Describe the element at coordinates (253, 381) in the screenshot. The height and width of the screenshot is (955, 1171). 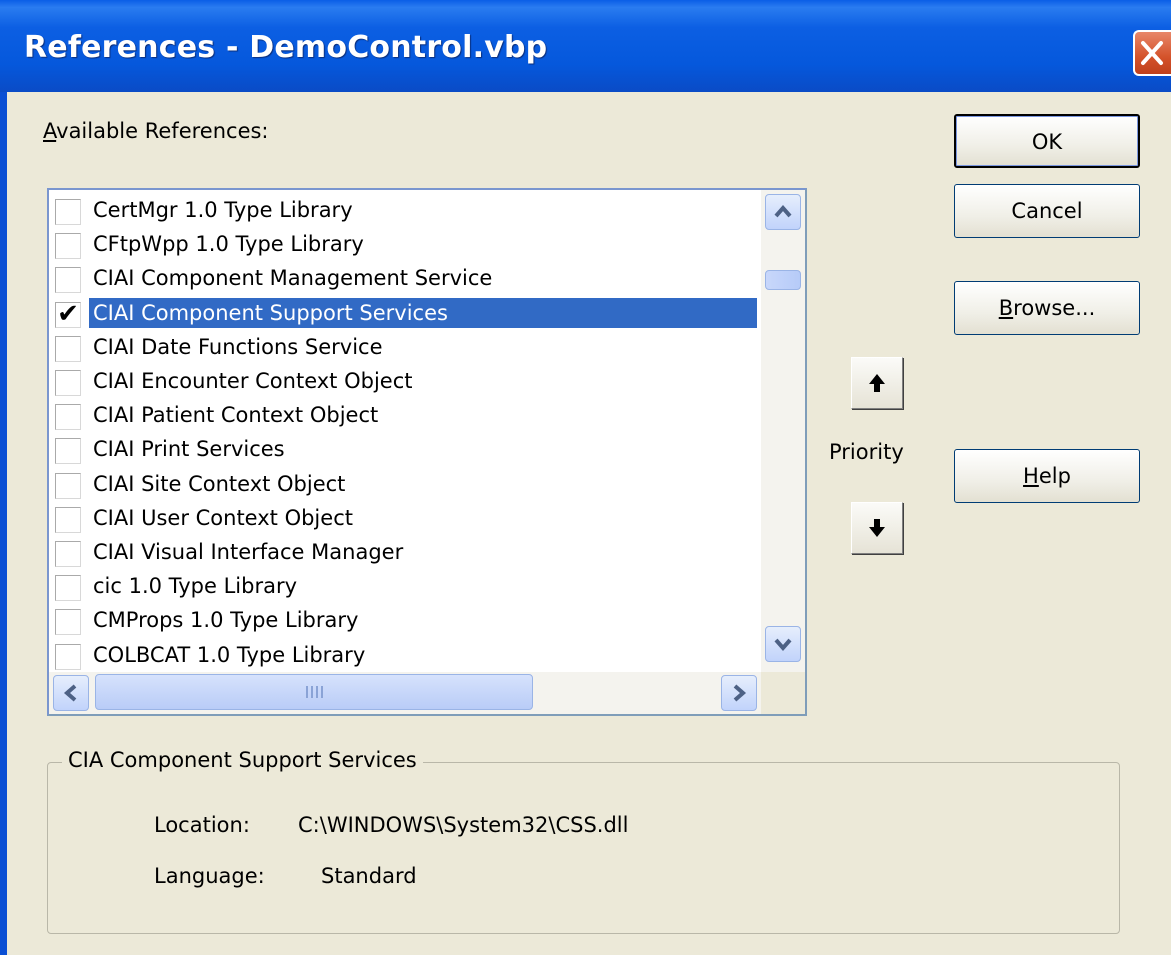
I see `reference-name: CIAI Encounter Context Object` at that location.